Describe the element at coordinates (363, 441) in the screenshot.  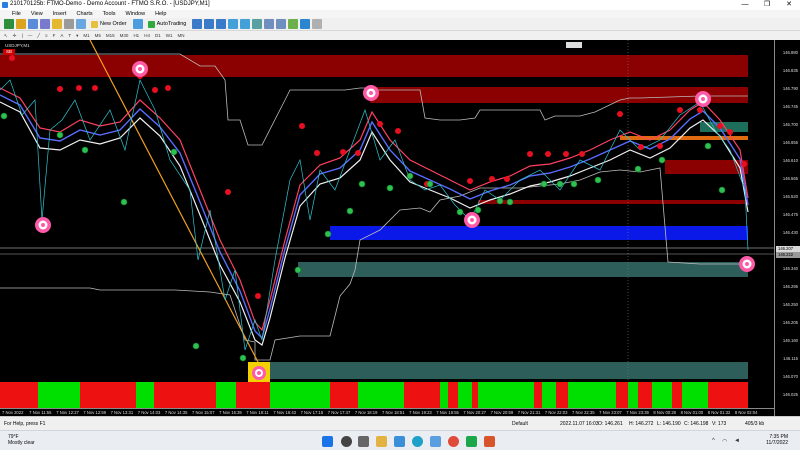
I see `task-view-icon` at that location.